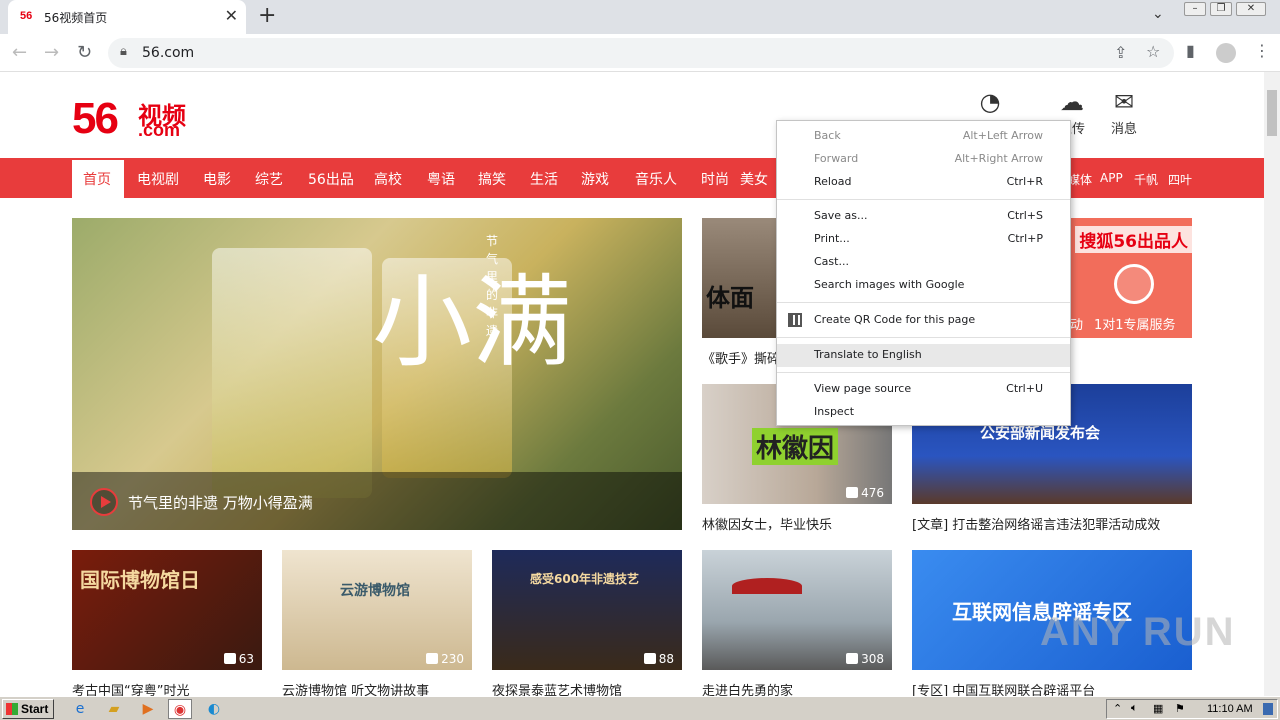 The image size is (1280, 720). I want to click on flag-icon: ⚑, so click(1180, 708).